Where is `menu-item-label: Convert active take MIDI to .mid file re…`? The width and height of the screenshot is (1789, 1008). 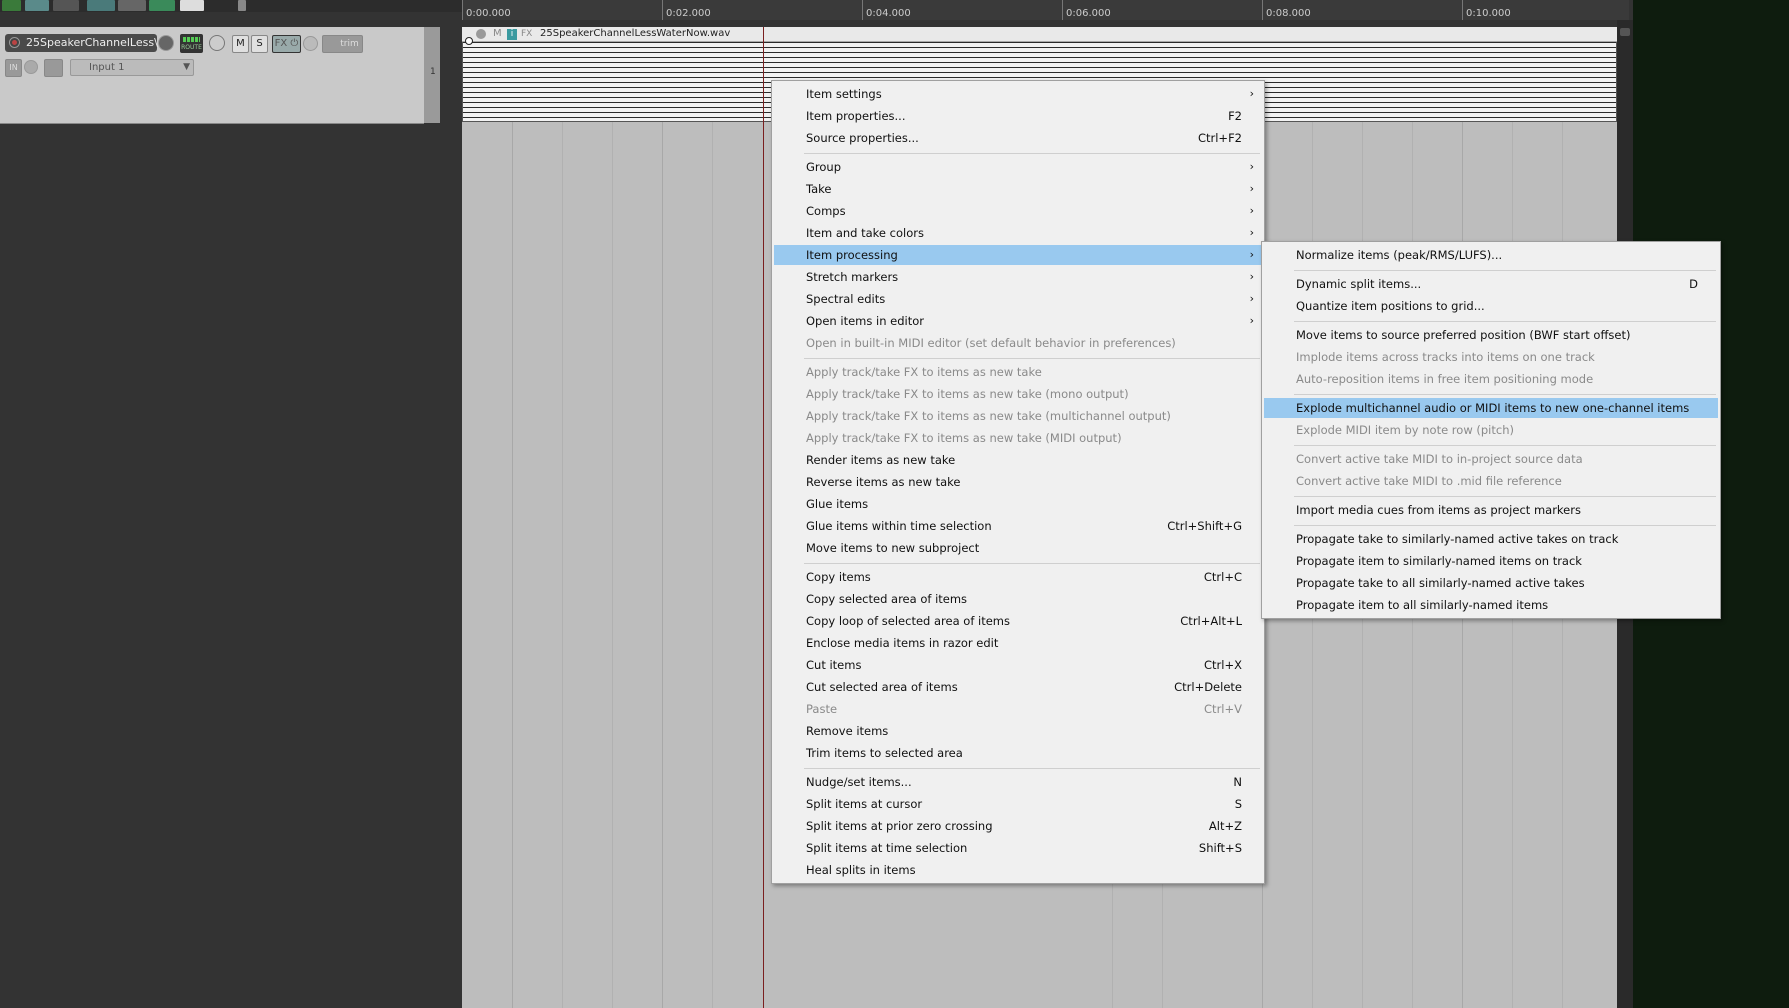 menu-item-label: Convert active take MIDI to .mid file re… is located at coordinates (1429, 481).